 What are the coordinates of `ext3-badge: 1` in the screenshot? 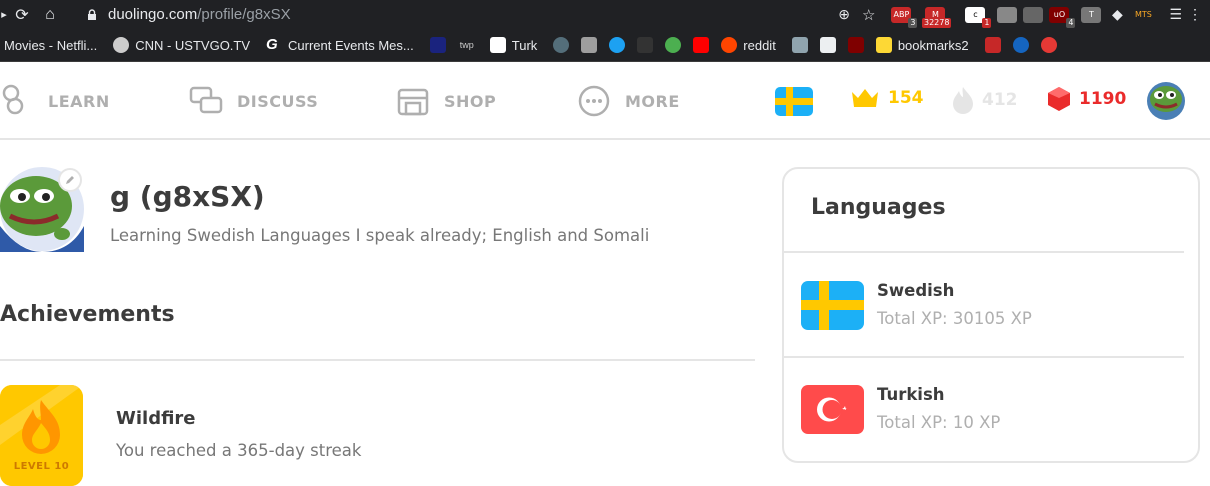 It's located at (987, 22).